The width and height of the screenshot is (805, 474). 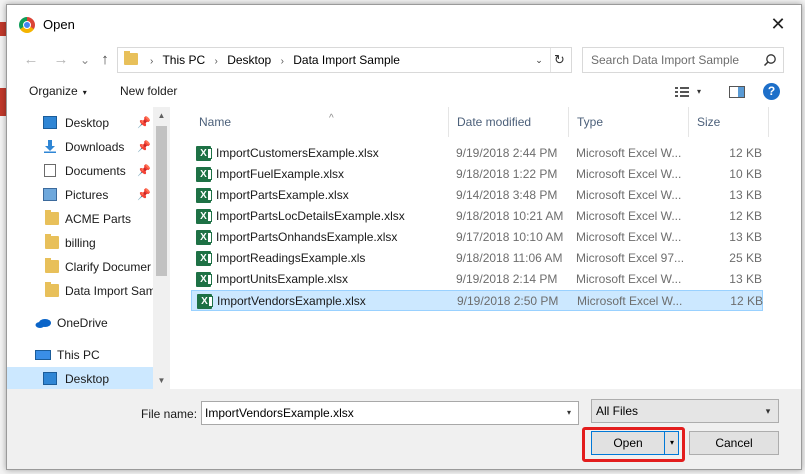 What do you see at coordinates (508, 301) in the screenshot?
I see `file-date: 9/19/2018 2:50 PM` at bounding box center [508, 301].